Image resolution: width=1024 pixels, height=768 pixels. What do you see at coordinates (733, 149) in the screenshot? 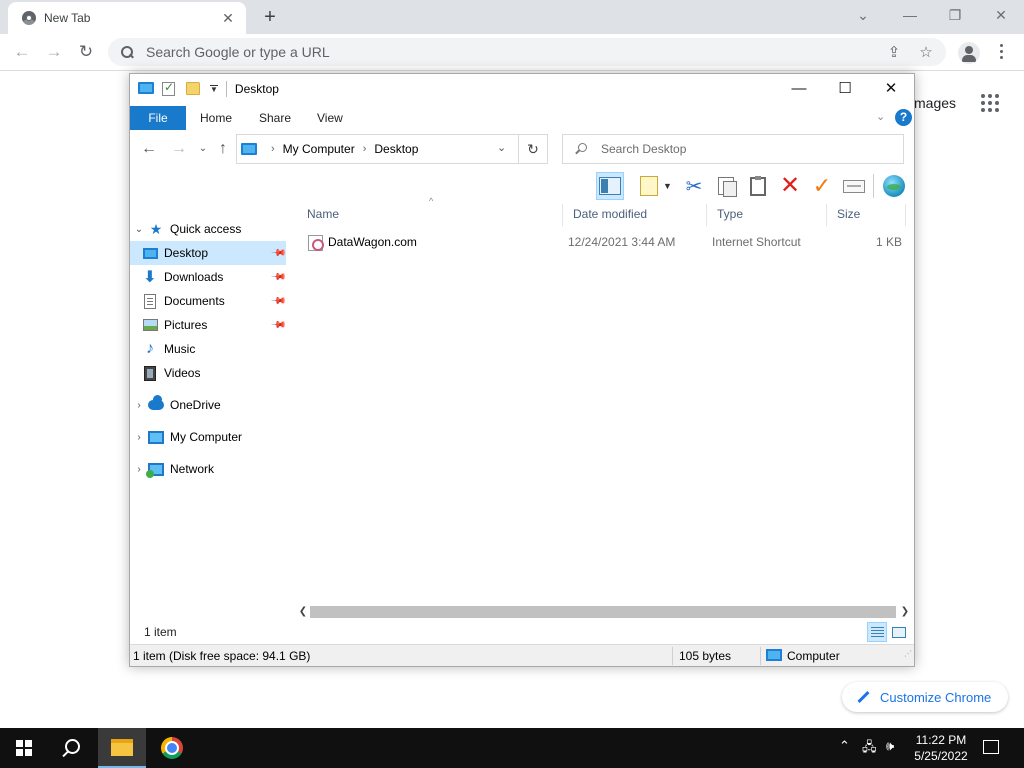
I see `search-desktop-input: Search Desktop` at bounding box center [733, 149].